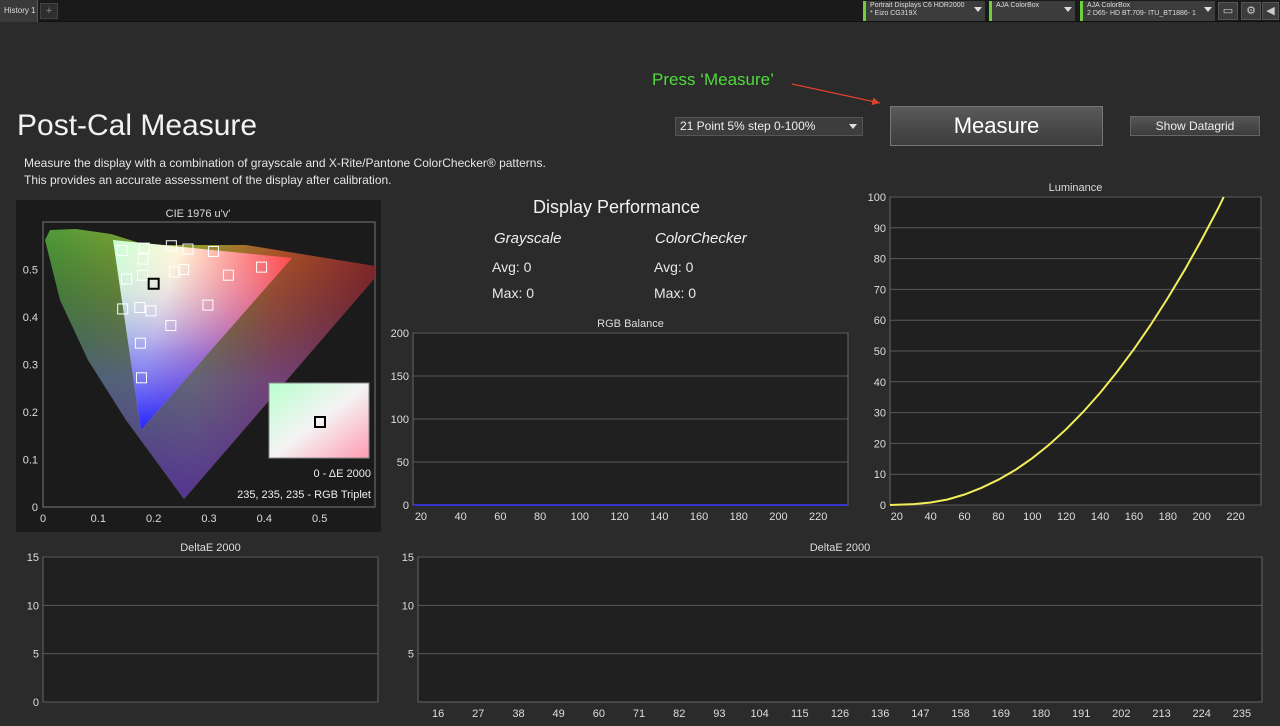  Describe the element at coordinates (1202, 714) in the screenshot. I see `de_large-x-tick-label: 224` at that location.